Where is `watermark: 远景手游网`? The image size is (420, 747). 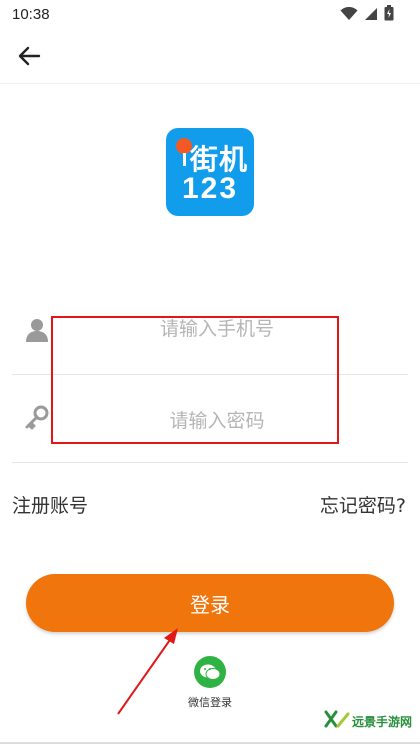
watermark: 远景手游网 is located at coordinates (368, 721).